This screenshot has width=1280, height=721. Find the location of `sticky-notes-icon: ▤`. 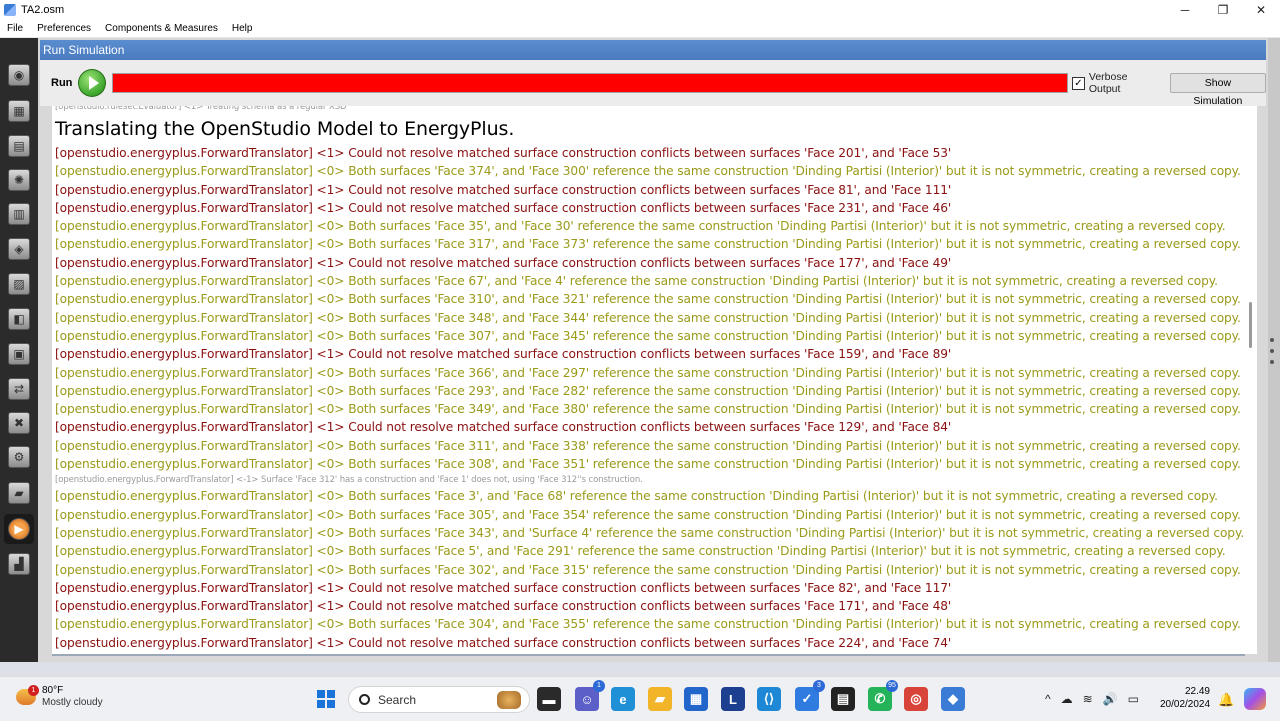

sticky-notes-icon: ▤ is located at coordinates (843, 699).